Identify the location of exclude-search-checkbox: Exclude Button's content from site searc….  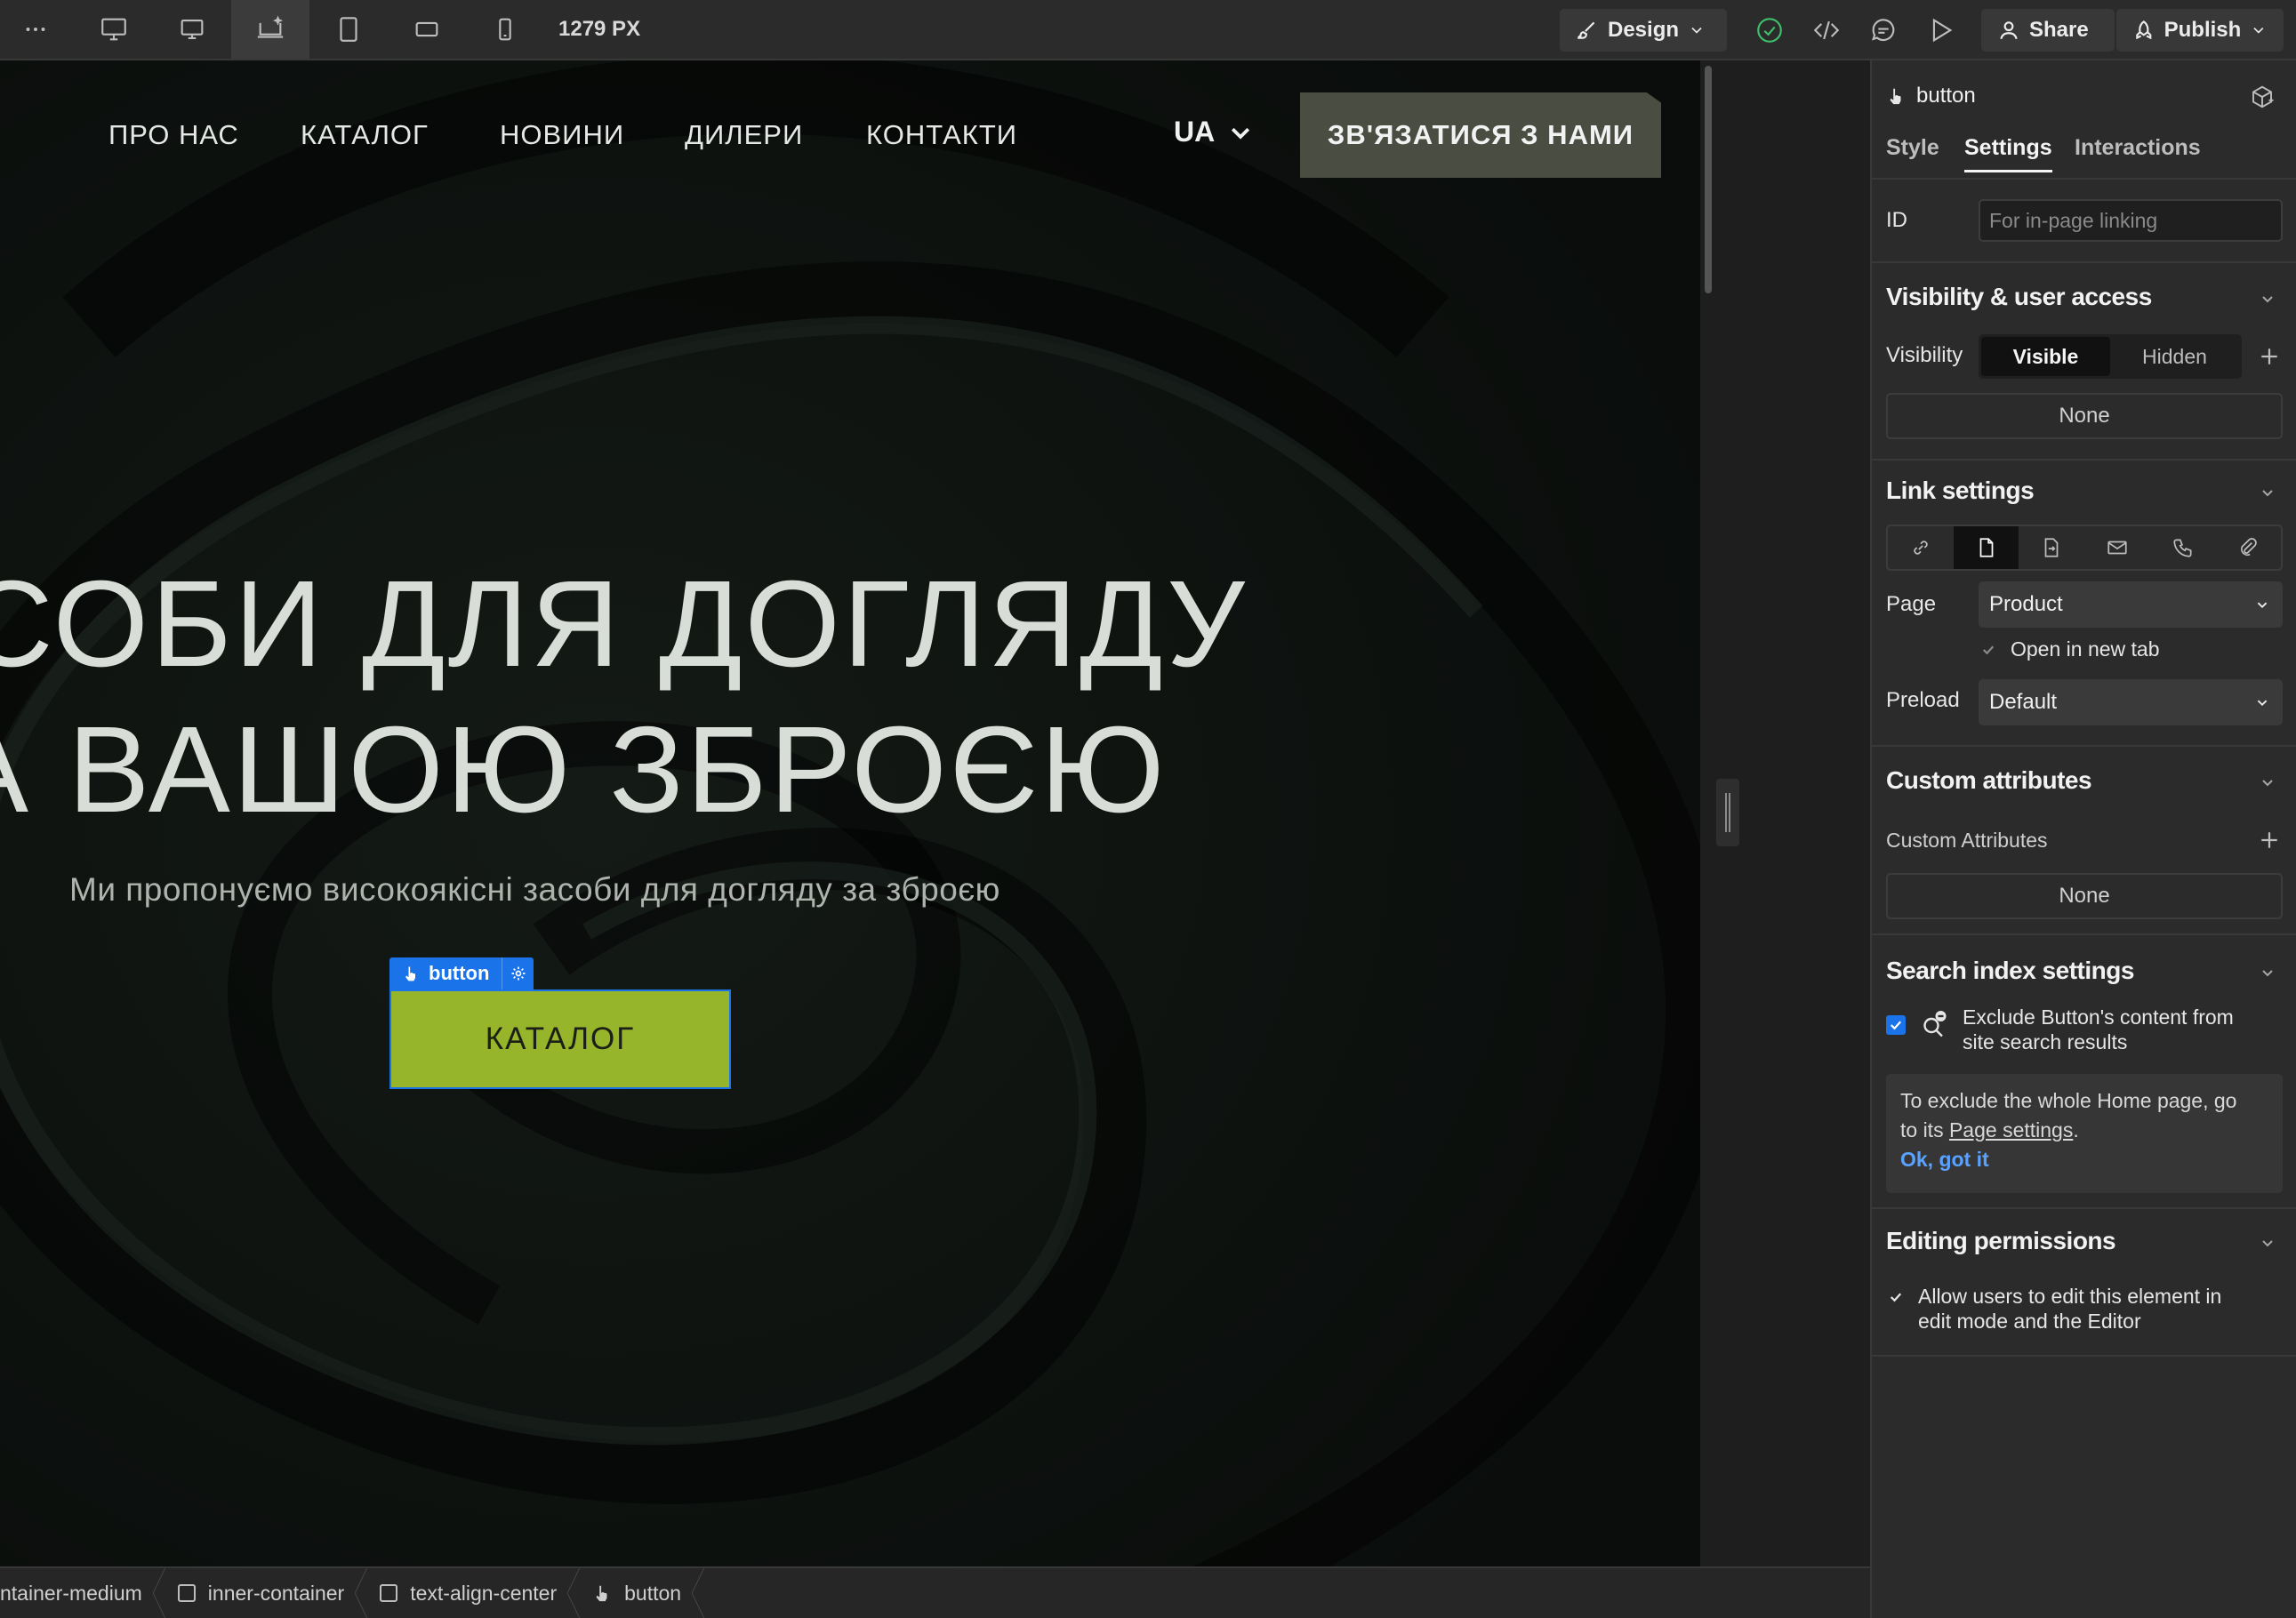
(2060, 1029).